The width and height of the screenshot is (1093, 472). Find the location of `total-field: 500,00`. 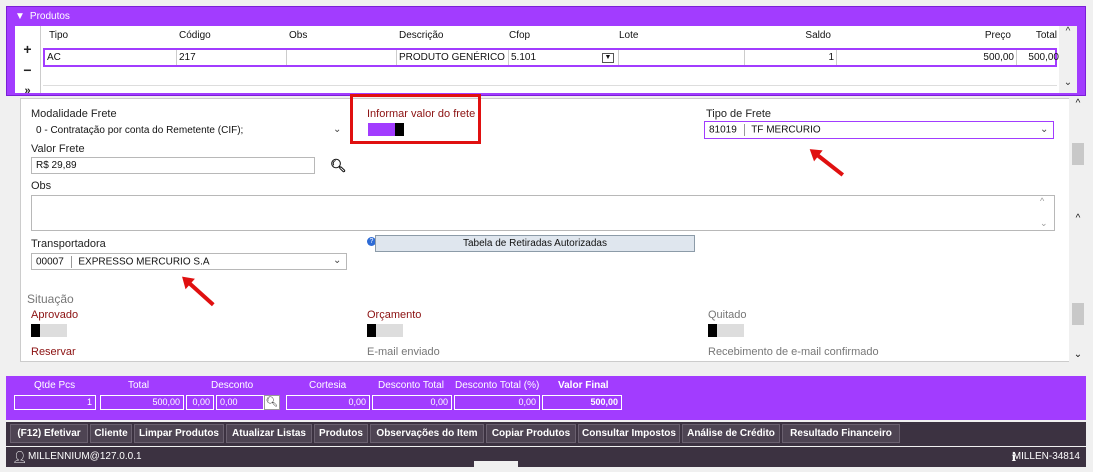

total-field: 500,00 is located at coordinates (142, 402).